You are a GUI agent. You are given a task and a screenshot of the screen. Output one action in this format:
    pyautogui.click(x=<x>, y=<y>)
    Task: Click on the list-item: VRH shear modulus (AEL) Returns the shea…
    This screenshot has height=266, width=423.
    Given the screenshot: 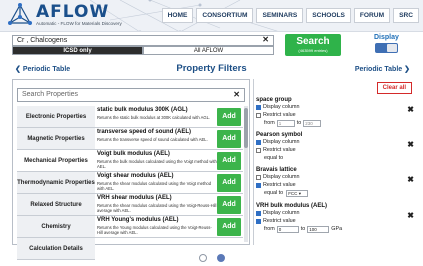 What is the action you would take?
    pyautogui.click(x=169, y=205)
    